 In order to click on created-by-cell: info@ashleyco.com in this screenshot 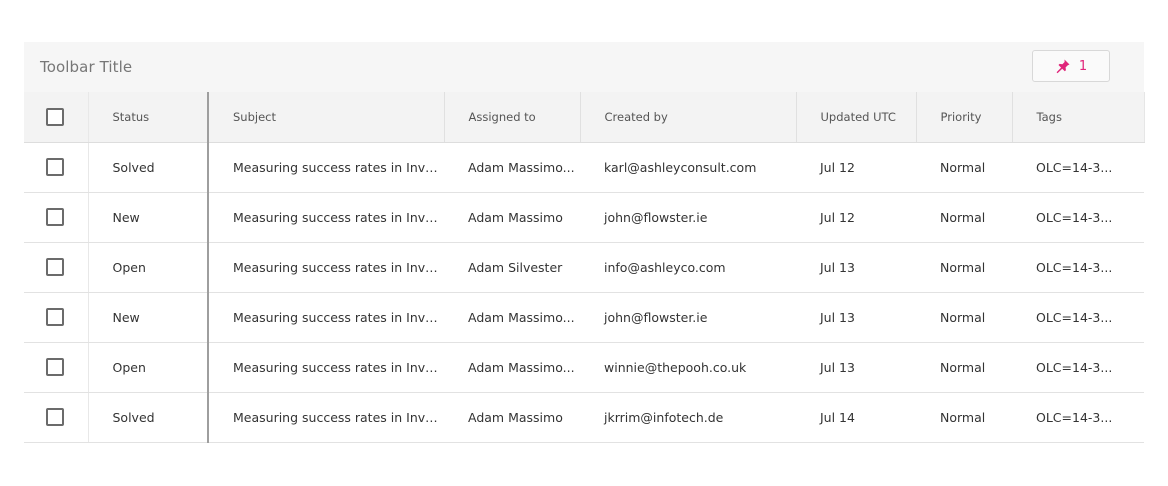, I will do `click(688, 267)`.